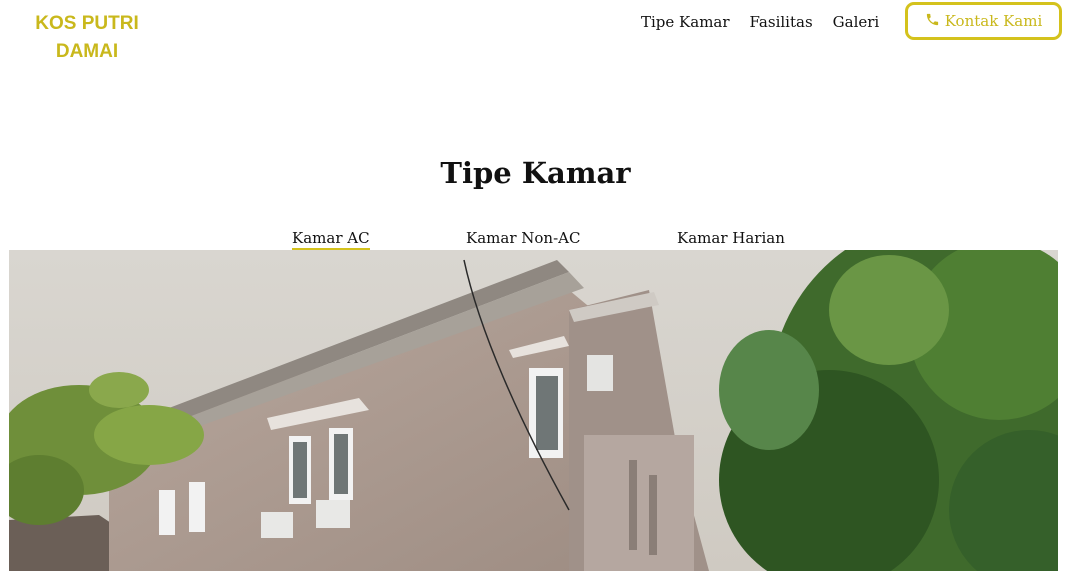  What do you see at coordinates (535, 173) in the screenshot?
I see `section-title: Tipe Kamar` at bounding box center [535, 173].